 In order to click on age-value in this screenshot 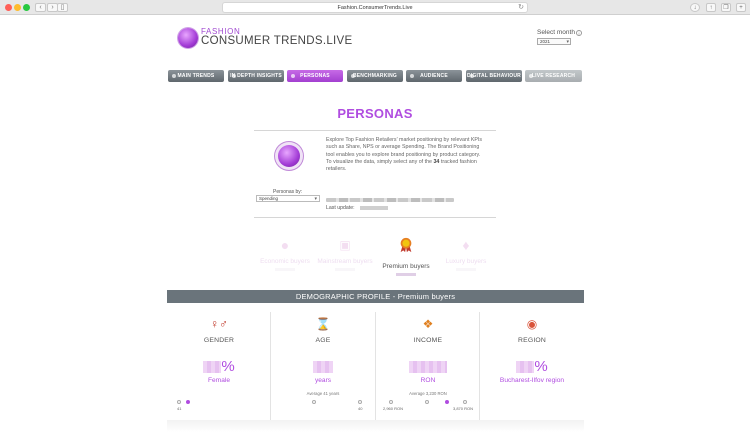, I will do `click(323, 366)`.